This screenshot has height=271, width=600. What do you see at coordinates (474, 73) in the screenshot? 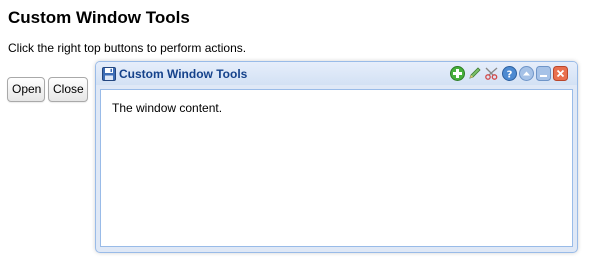
I see `pencil-icon` at bounding box center [474, 73].